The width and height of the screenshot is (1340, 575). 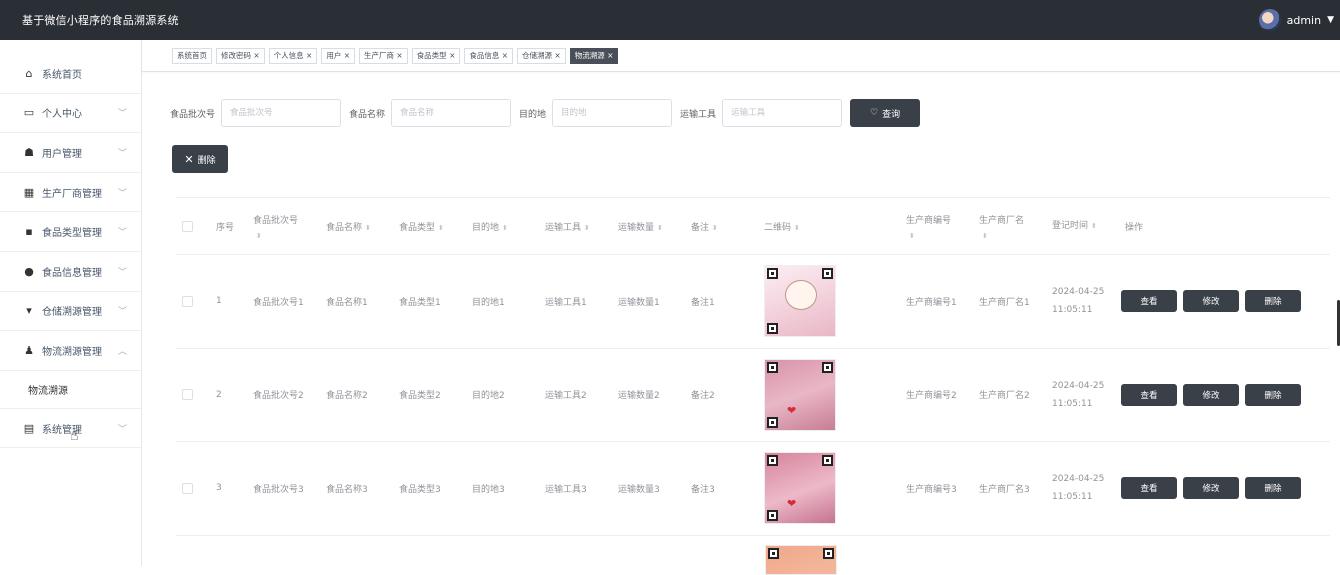 I want to click on col-note: 备注 ⬍, so click(x=721, y=226).